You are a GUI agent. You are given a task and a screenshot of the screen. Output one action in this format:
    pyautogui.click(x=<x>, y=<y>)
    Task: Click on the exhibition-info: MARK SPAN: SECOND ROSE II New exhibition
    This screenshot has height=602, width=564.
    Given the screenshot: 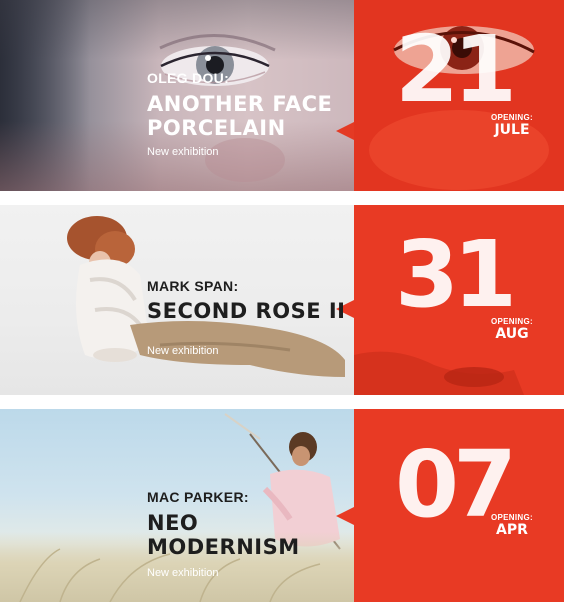 What is the action you would take?
    pyautogui.click(x=246, y=317)
    